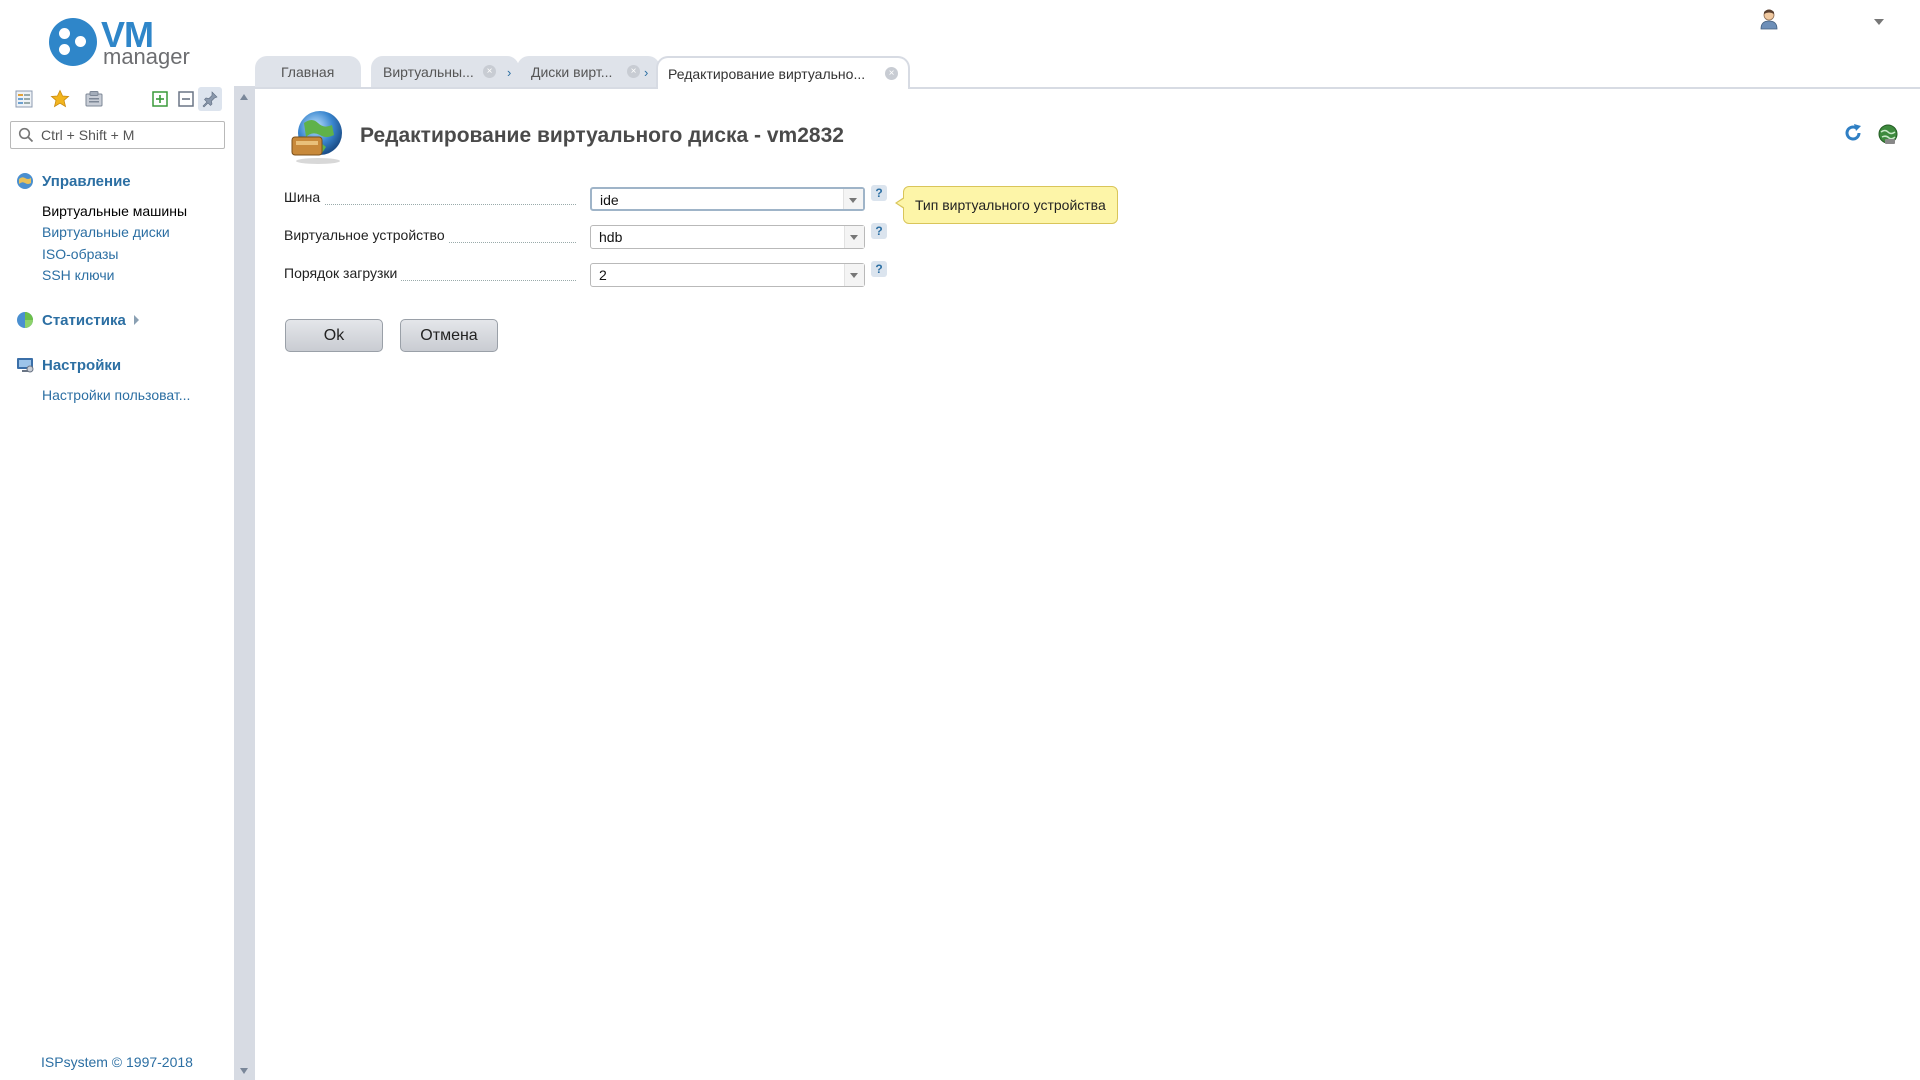 This screenshot has height=1080, width=1920. I want to click on menu-group-statistics-header: Статистика, so click(77, 320).